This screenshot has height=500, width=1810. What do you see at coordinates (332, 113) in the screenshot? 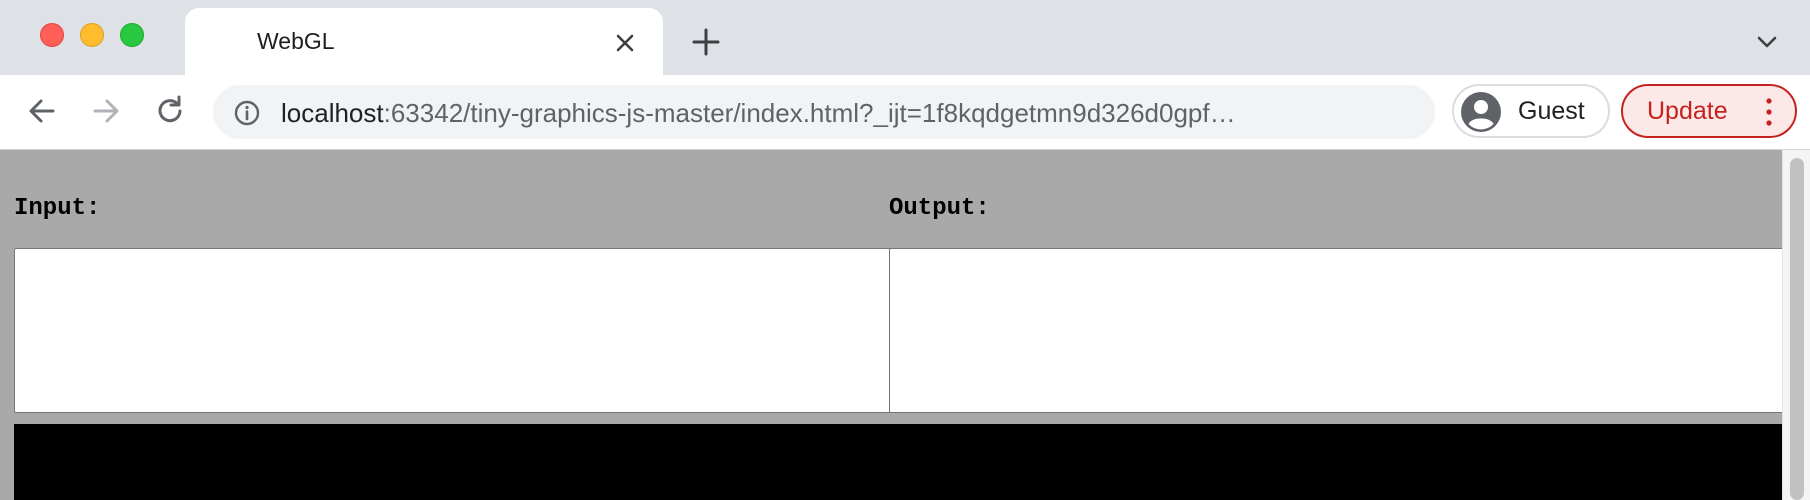
I see `url-host: localhost` at bounding box center [332, 113].